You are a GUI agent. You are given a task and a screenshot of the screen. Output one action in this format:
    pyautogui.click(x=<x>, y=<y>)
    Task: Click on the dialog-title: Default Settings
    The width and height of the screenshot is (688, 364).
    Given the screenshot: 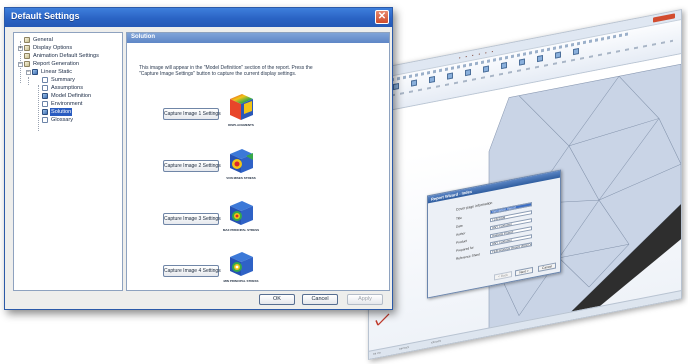 What is the action you would take?
    pyautogui.click(x=45, y=16)
    